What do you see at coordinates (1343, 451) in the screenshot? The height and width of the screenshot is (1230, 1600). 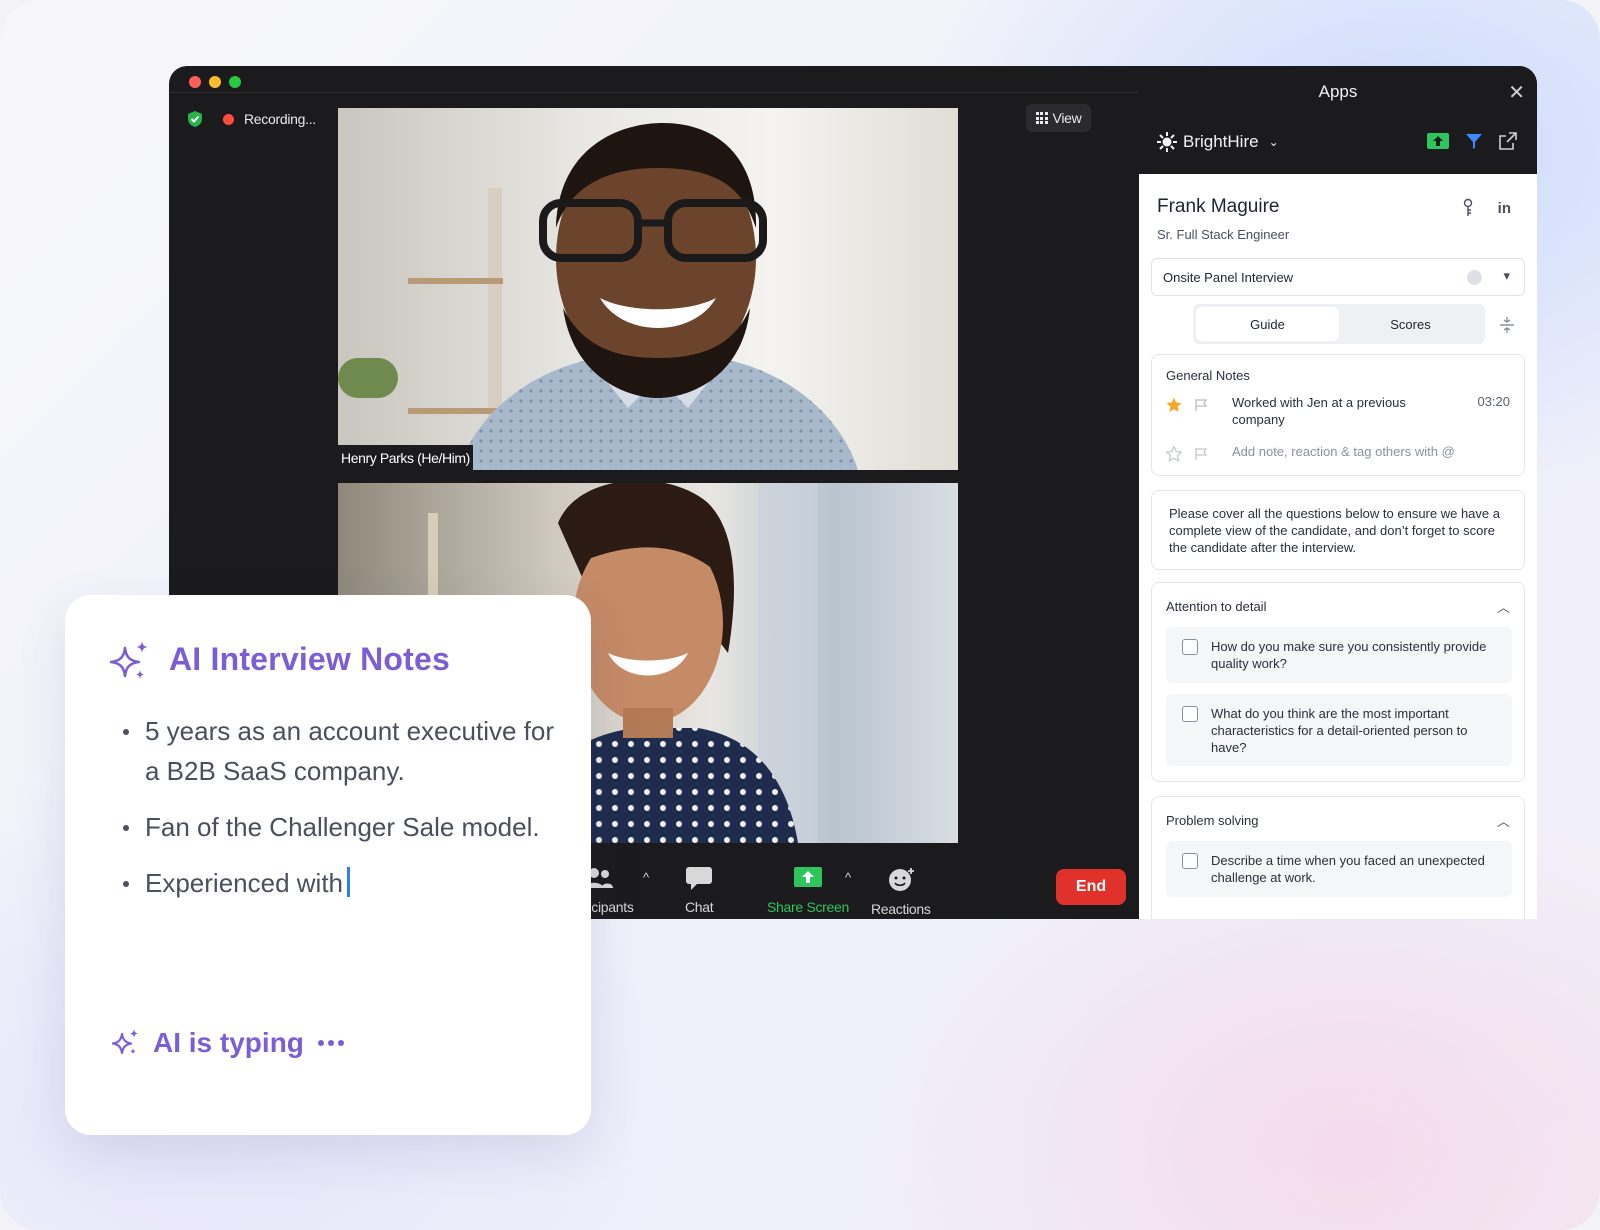 I see `add-note-input: Add note, reaction & tag others with @` at bounding box center [1343, 451].